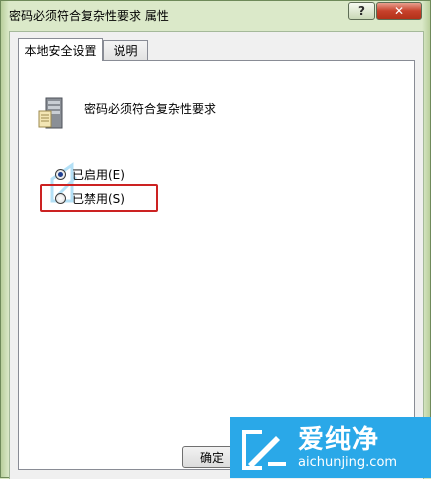 This screenshot has height=479, width=431. I want to click on title-bar: 密码必须符合复杂性要求 属性 ? ✕, so click(215, 15).